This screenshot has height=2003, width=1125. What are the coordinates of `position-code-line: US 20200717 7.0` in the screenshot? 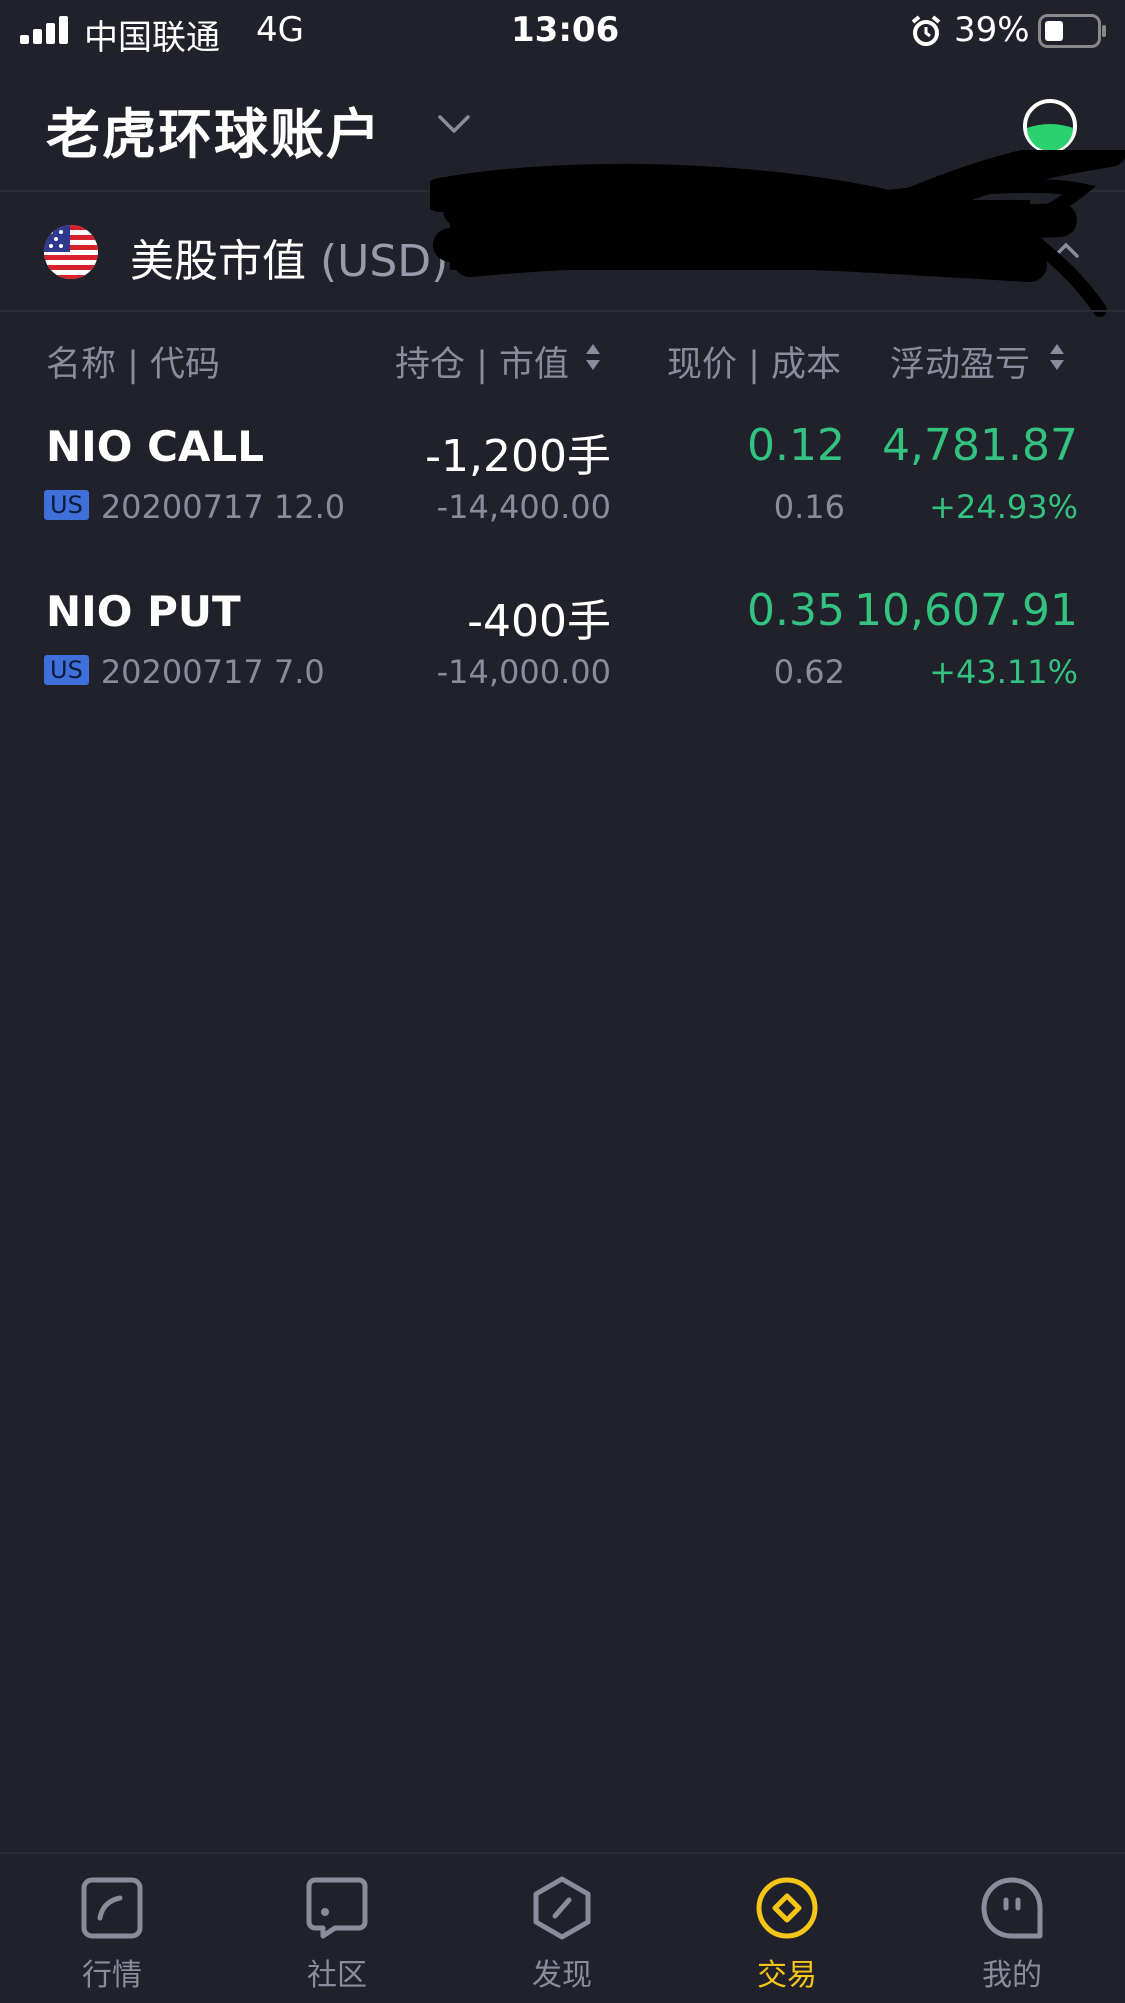 It's located at (184, 672).